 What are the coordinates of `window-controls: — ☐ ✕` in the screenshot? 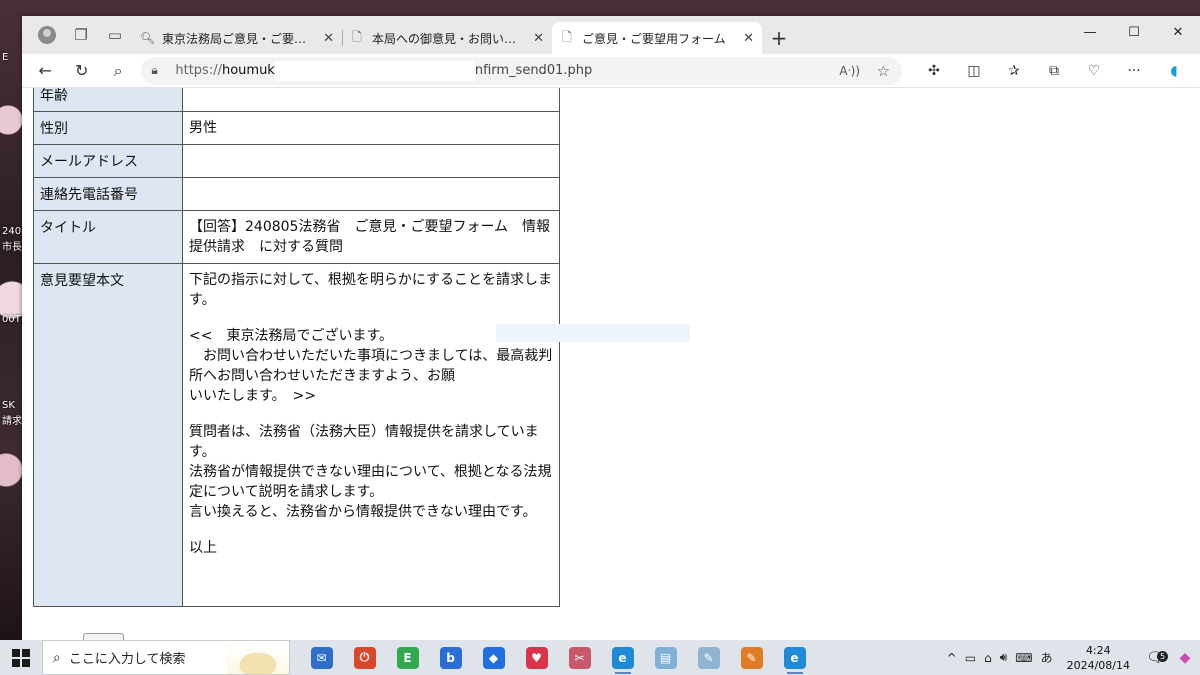 It's located at (1134, 32).